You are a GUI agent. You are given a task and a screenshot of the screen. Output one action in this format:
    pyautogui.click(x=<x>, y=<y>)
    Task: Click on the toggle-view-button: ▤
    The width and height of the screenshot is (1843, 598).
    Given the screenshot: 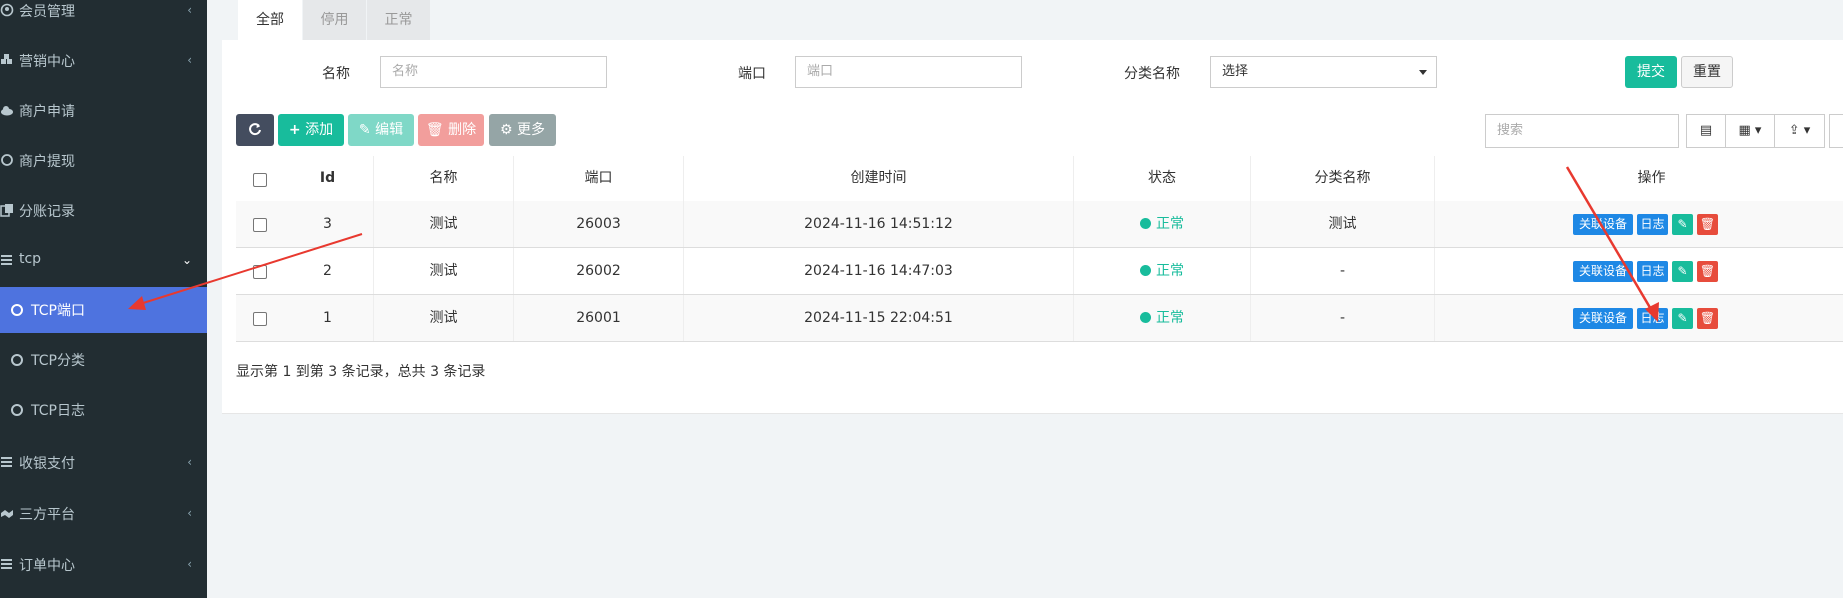 What is the action you would take?
    pyautogui.click(x=1706, y=131)
    